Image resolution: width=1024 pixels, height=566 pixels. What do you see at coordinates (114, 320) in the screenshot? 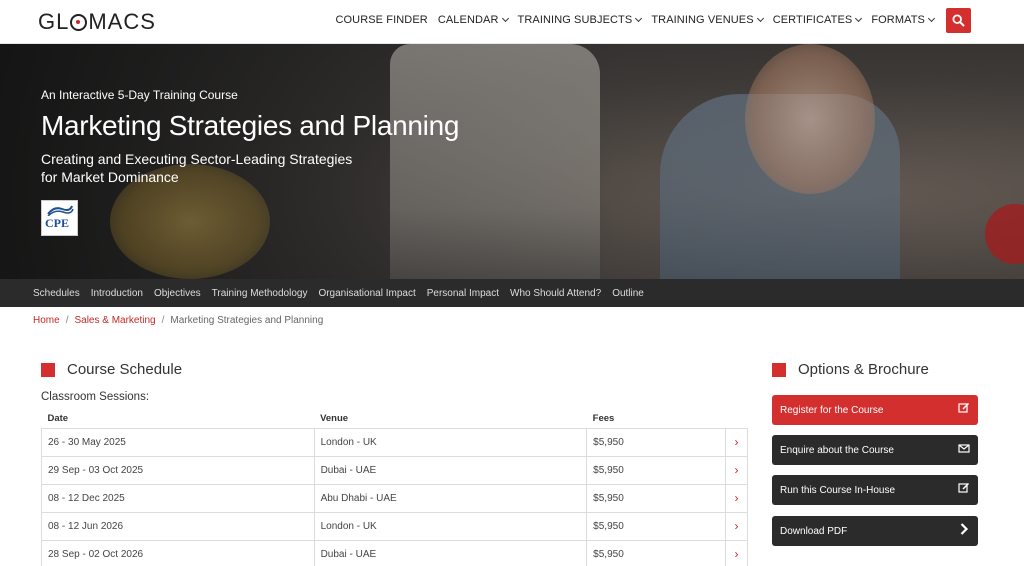
I see `breadcrumb-category: Sales & Marketing` at bounding box center [114, 320].